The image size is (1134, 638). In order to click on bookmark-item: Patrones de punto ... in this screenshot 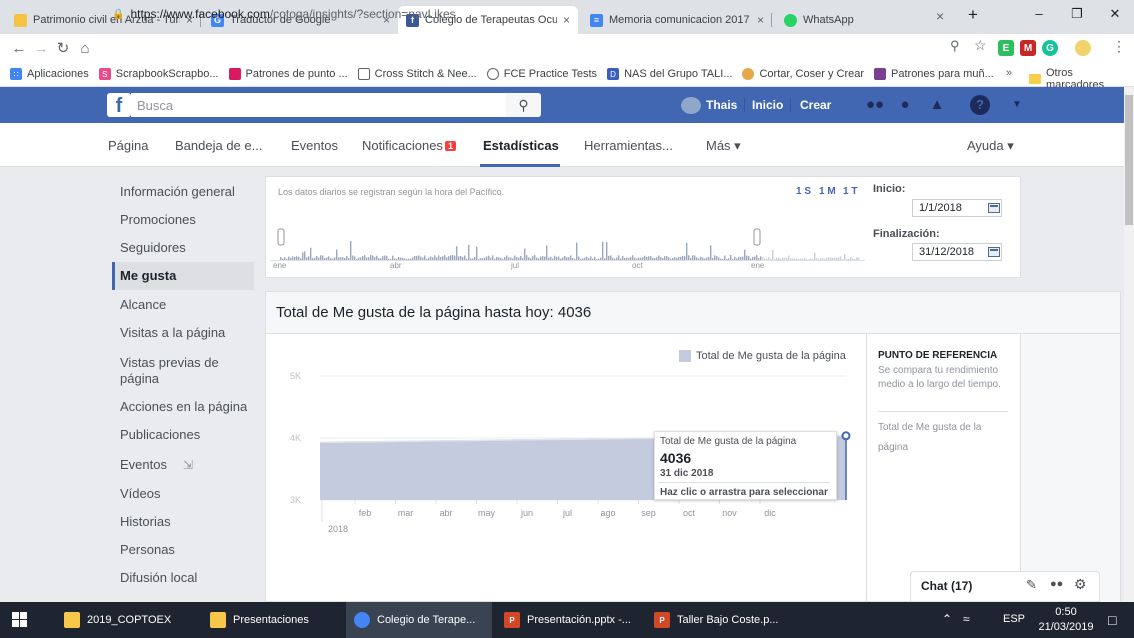, I will do `click(288, 74)`.